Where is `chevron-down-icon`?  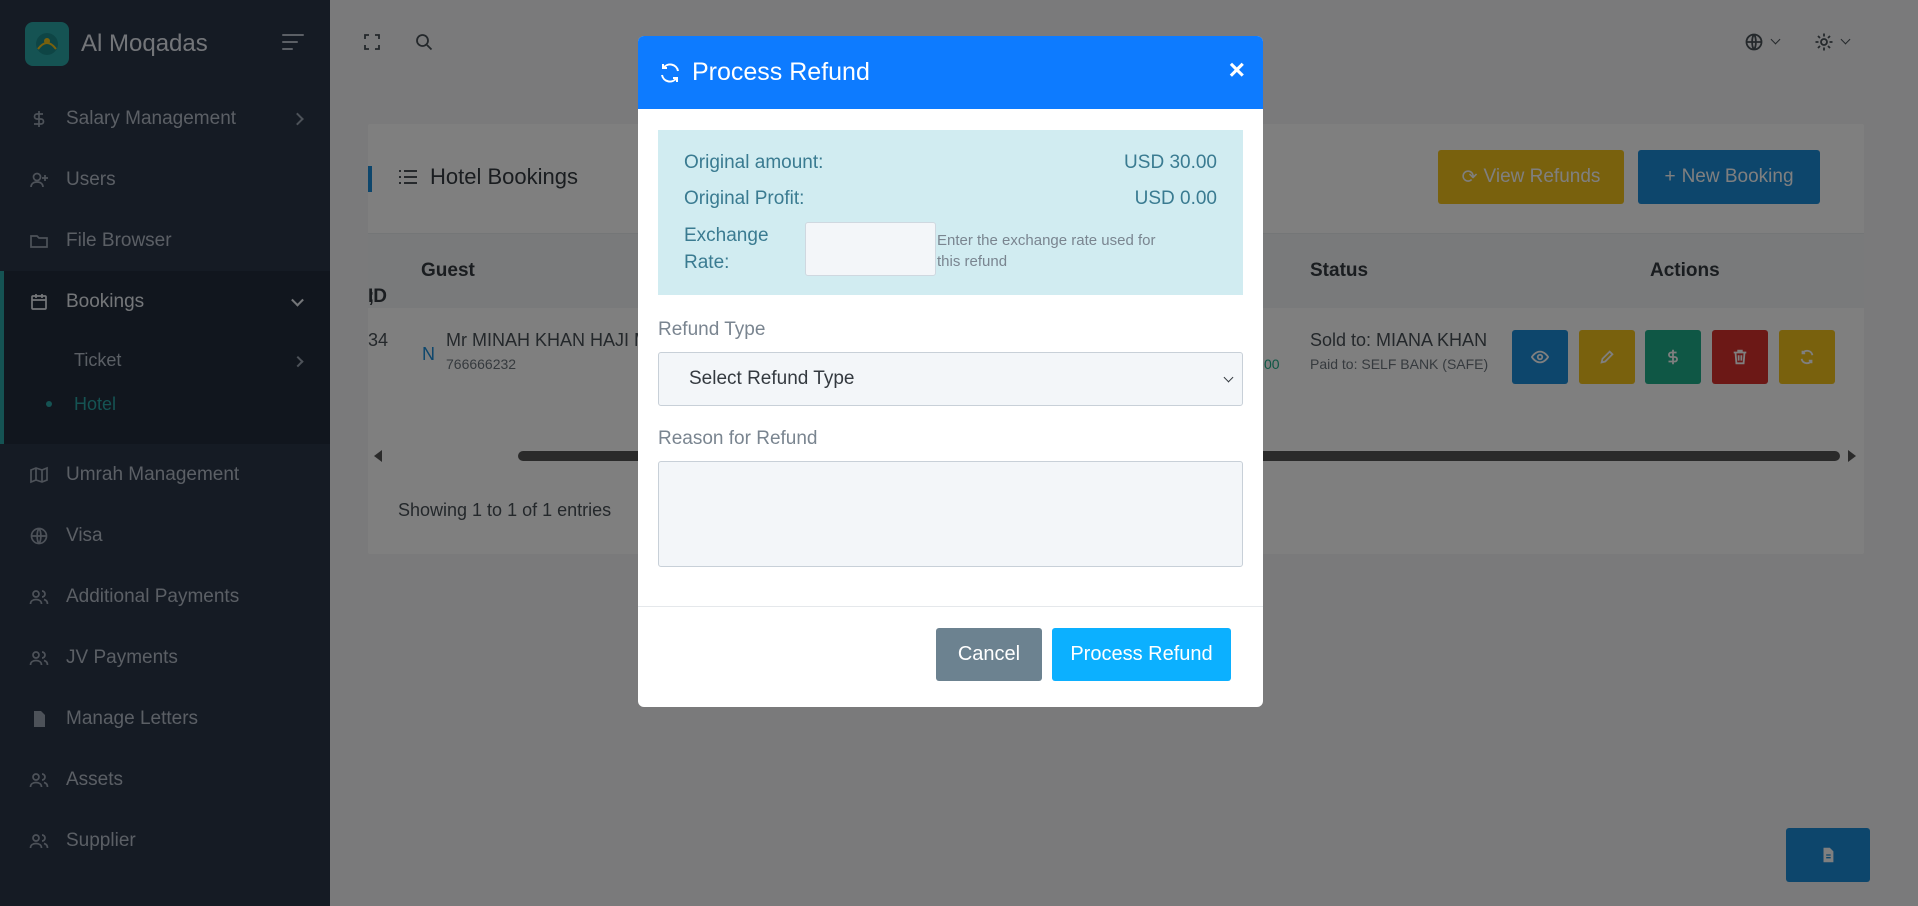 chevron-down-icon is located at coordinates (1228, 377).